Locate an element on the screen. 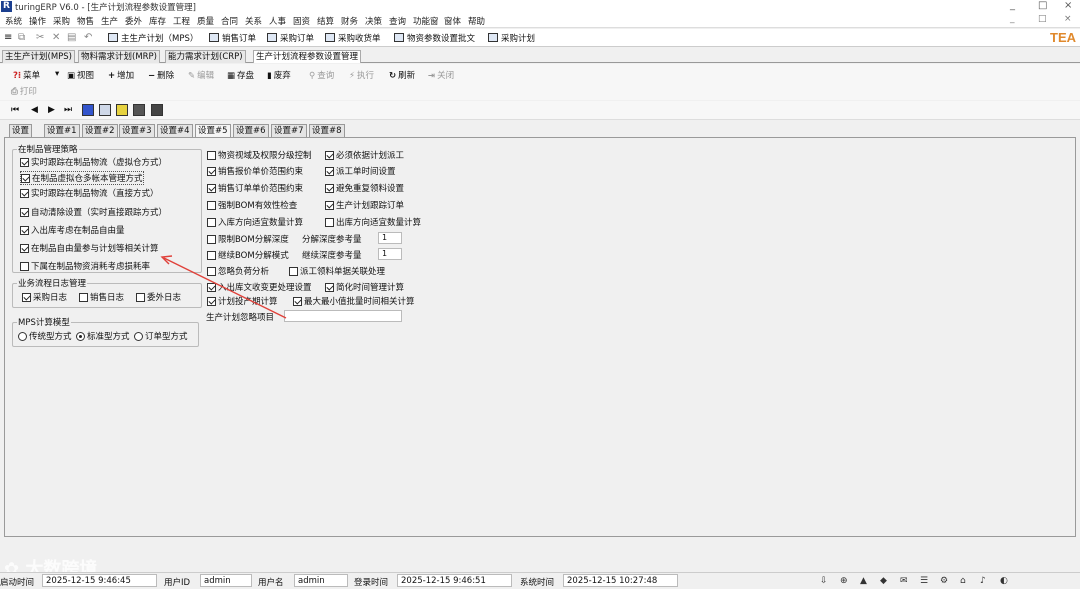 The image size is (1080, 589). menu-engineering: 工程 is located at coordinates (181, 21).